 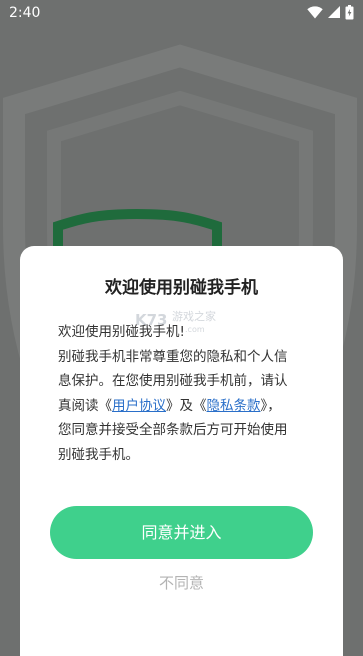 I want to click on battery-icon, so click(x=349, y=12).